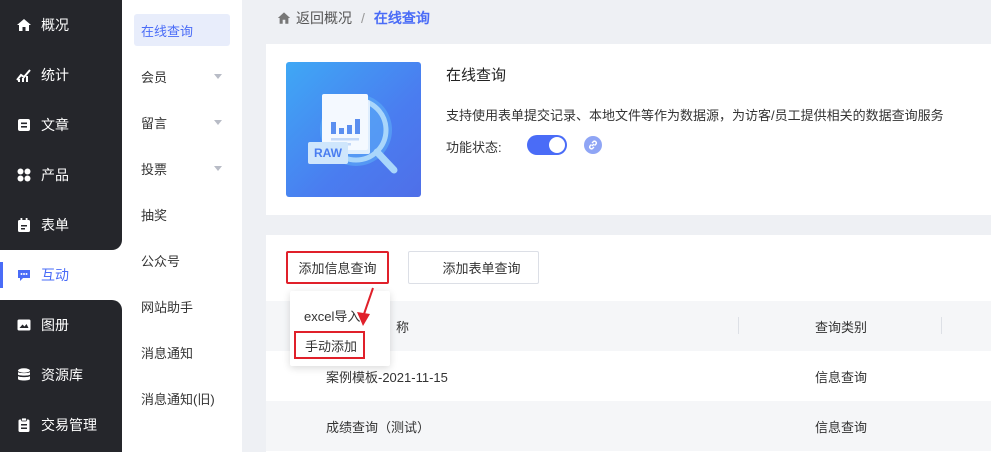 This screenshot has height=452, width=991. I want to click on subnav-item-vote: 投票, so click(182, 168).